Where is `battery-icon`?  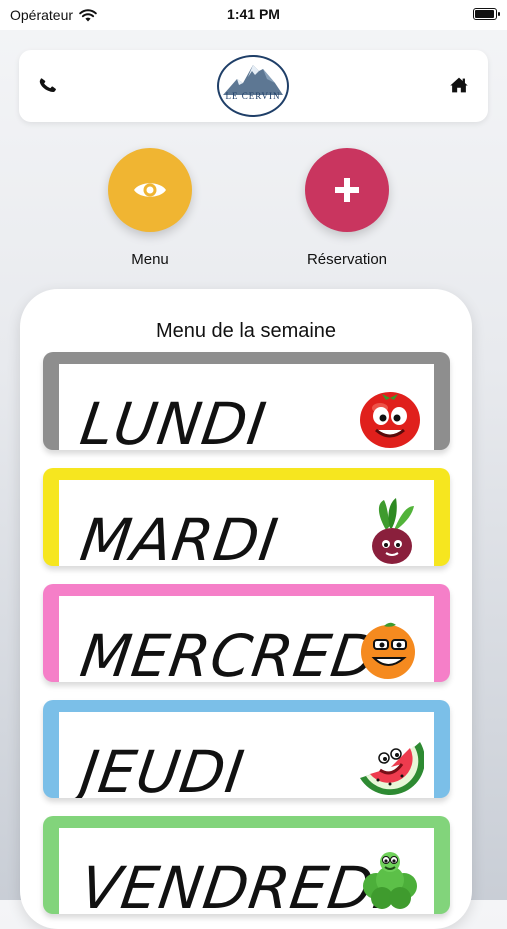
battery-icon is located at coordinates (486, 14).